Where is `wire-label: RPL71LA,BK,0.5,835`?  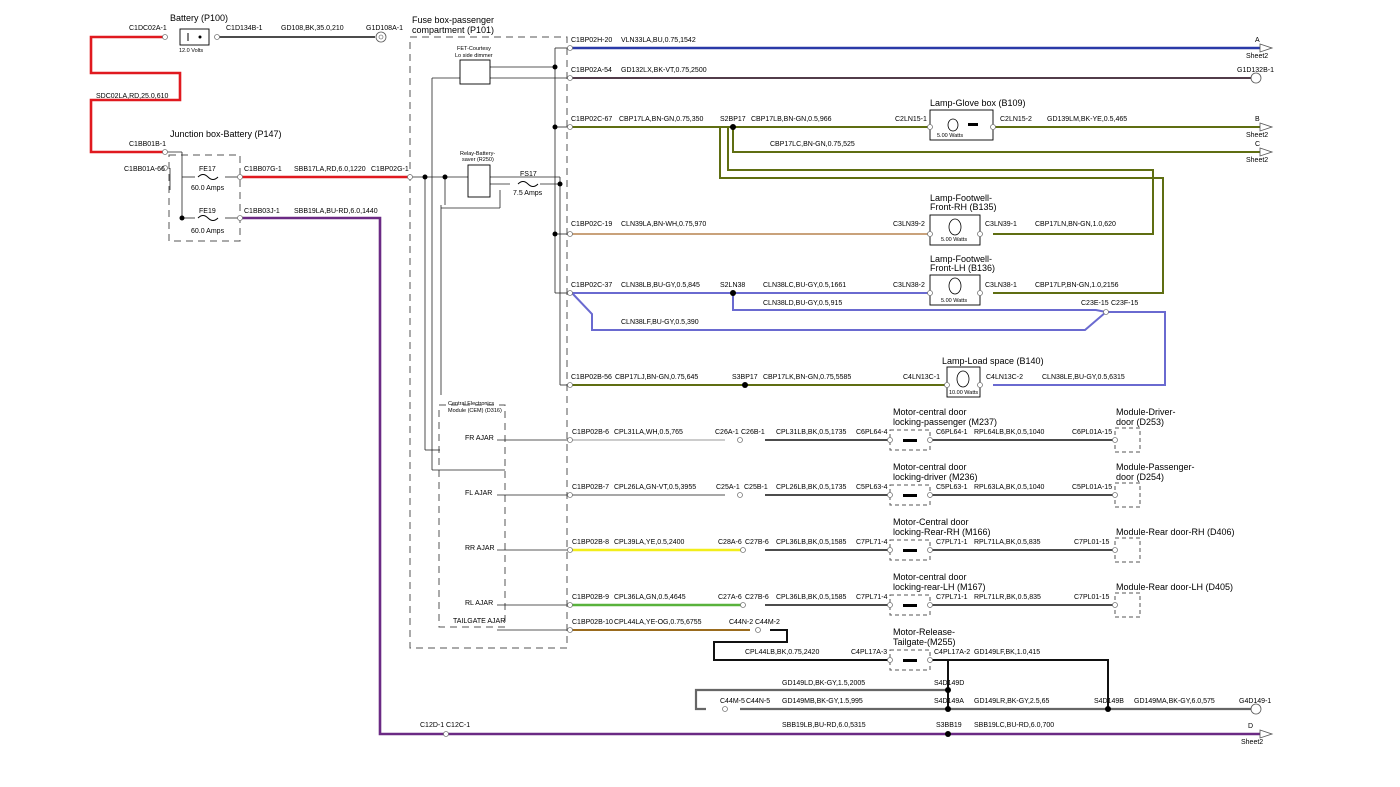 wire-label: RPL71LA,BK,0.5,835 is located at coordinates (1007, 542).